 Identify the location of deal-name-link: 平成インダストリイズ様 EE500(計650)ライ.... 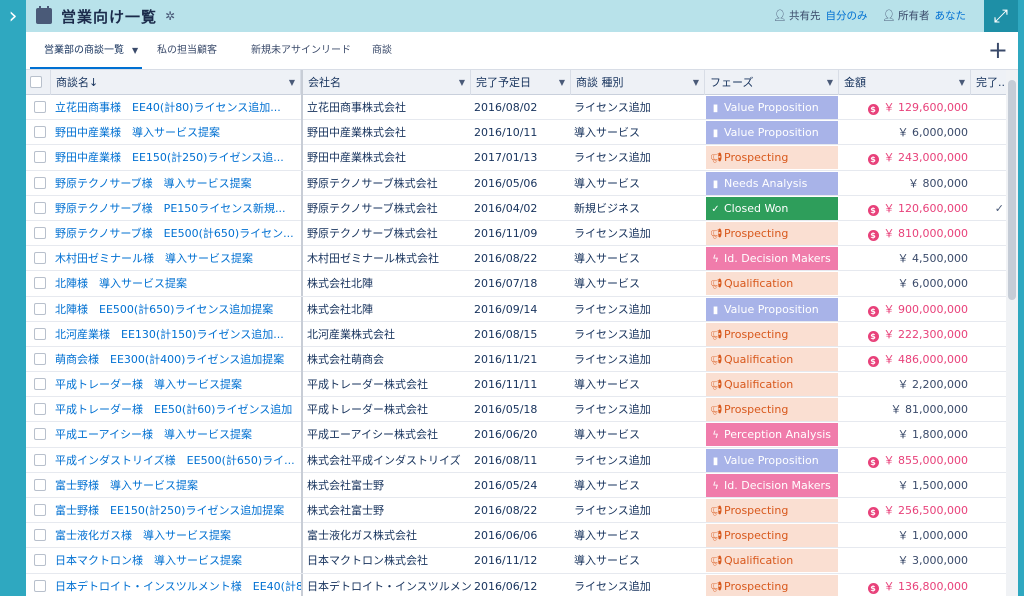
(176, 460).